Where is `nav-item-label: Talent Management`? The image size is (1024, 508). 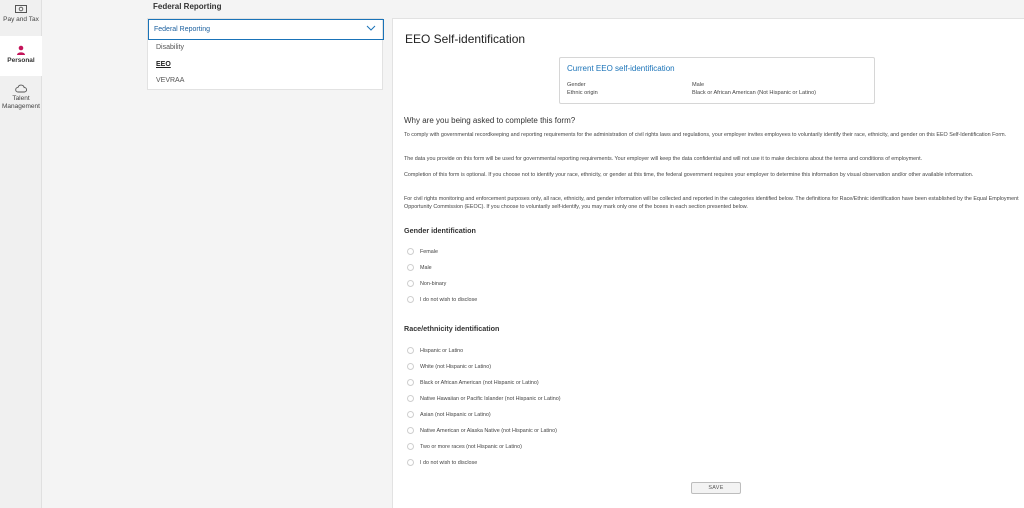 nav-item-label: Talent Management is located at coordinates (21, 102).